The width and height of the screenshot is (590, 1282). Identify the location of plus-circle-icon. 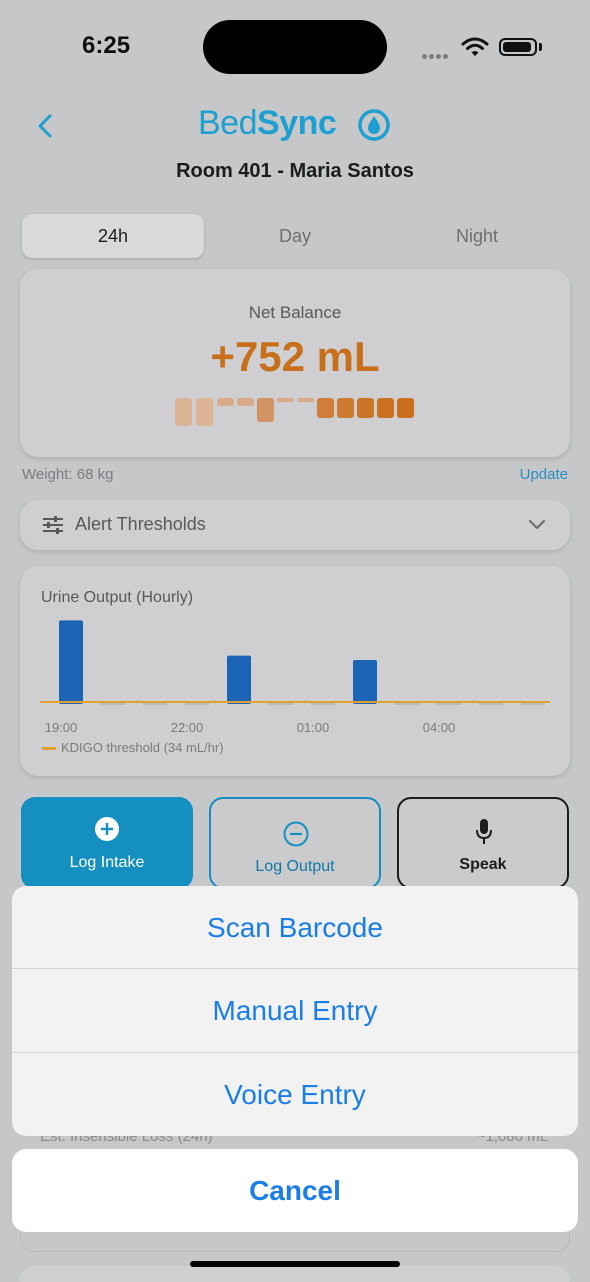
(107, 829).